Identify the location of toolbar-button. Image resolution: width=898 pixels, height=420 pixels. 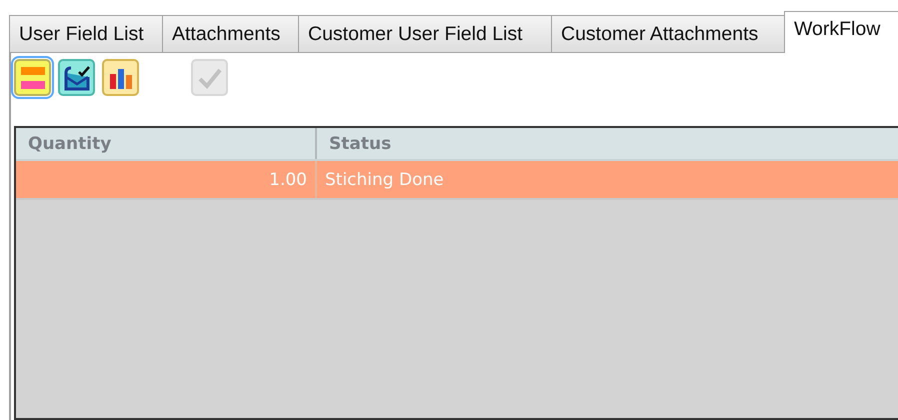
(76, 77).